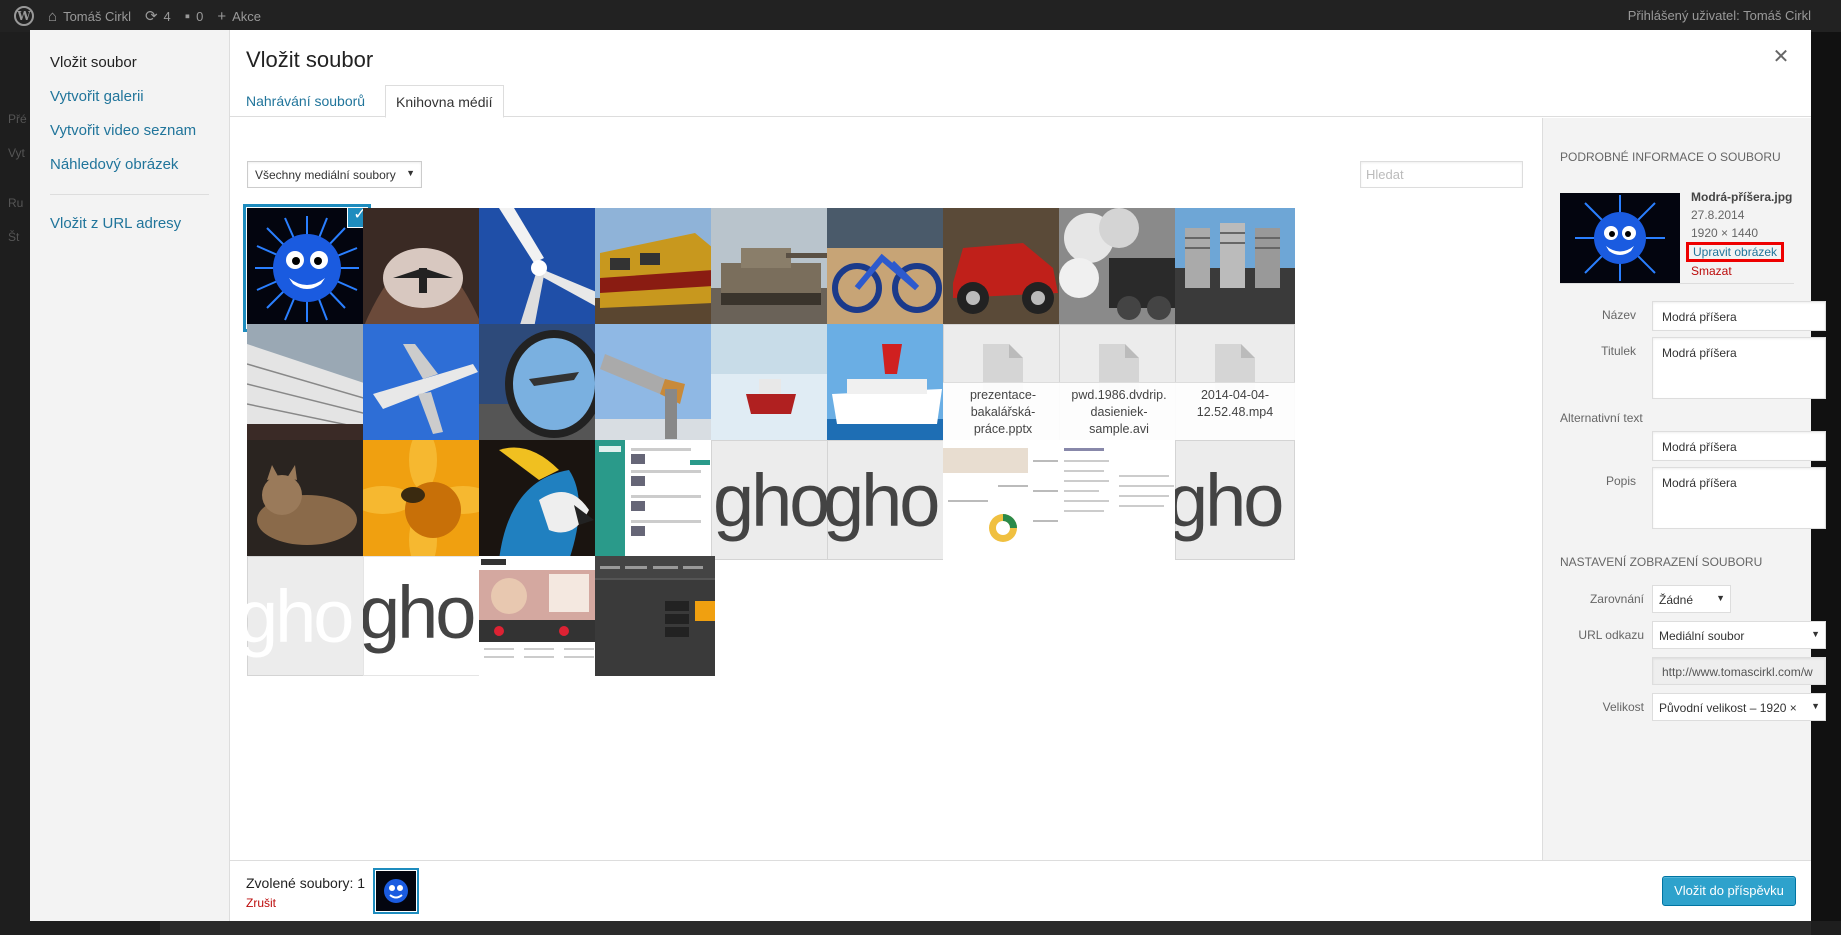 This screenshot has height=935, width=1841. What do you see at coordinates (1441, 174) in the screenshot?
I see `search-input: Hledat` at bounding box center [1441, 174].